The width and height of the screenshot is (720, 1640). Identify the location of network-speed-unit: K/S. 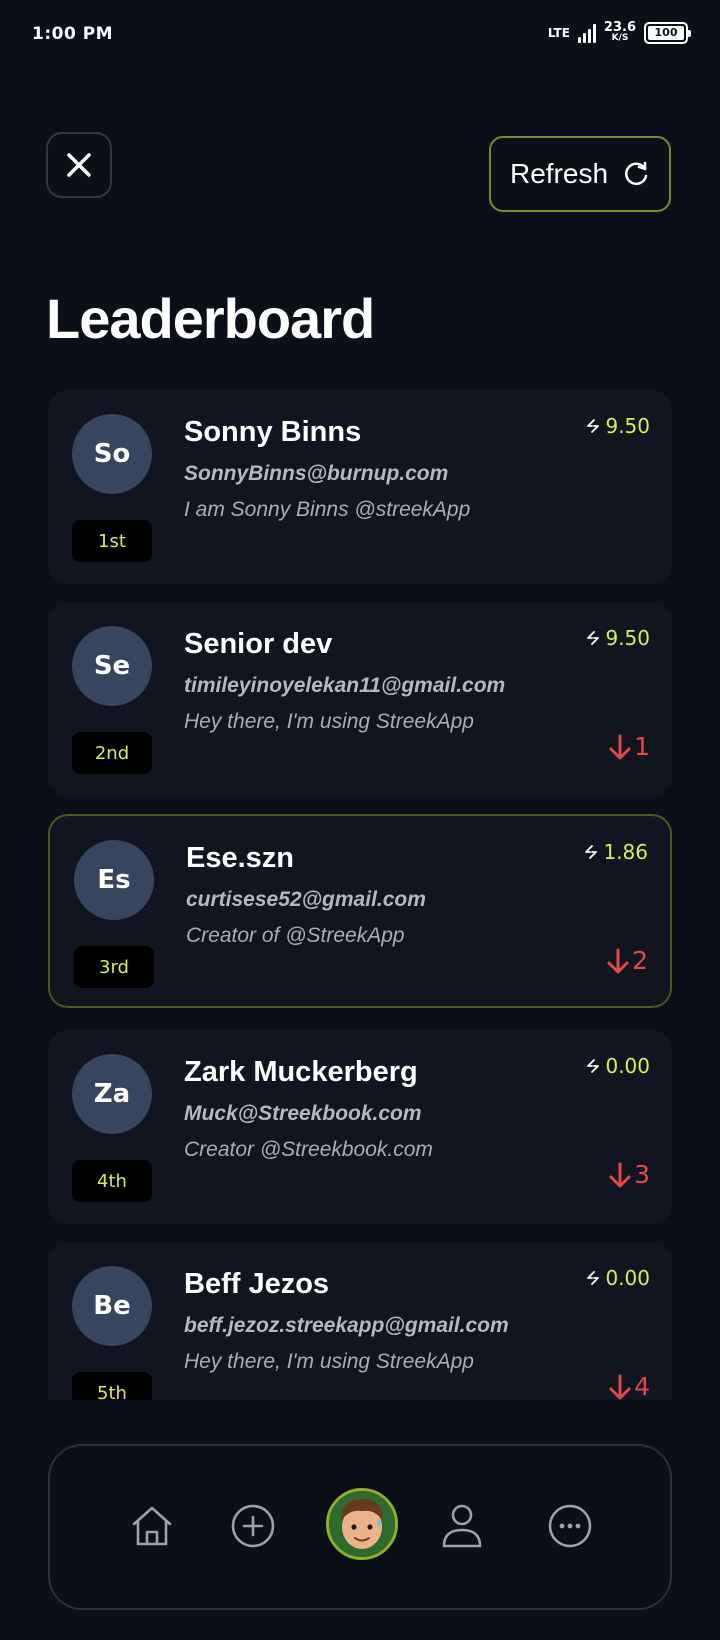
(620, 38).